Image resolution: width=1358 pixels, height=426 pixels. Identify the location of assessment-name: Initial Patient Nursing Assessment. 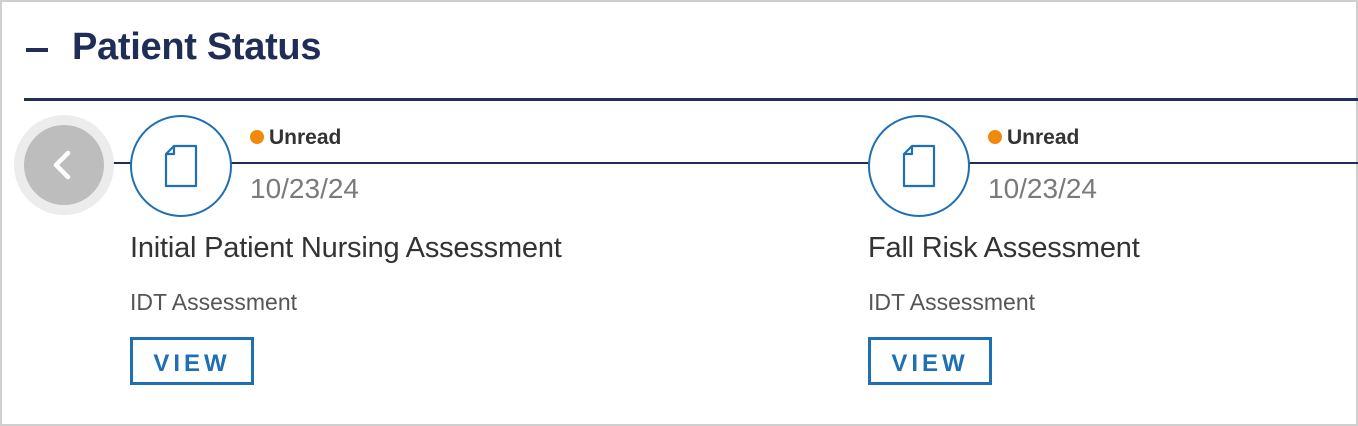
(346, 248).